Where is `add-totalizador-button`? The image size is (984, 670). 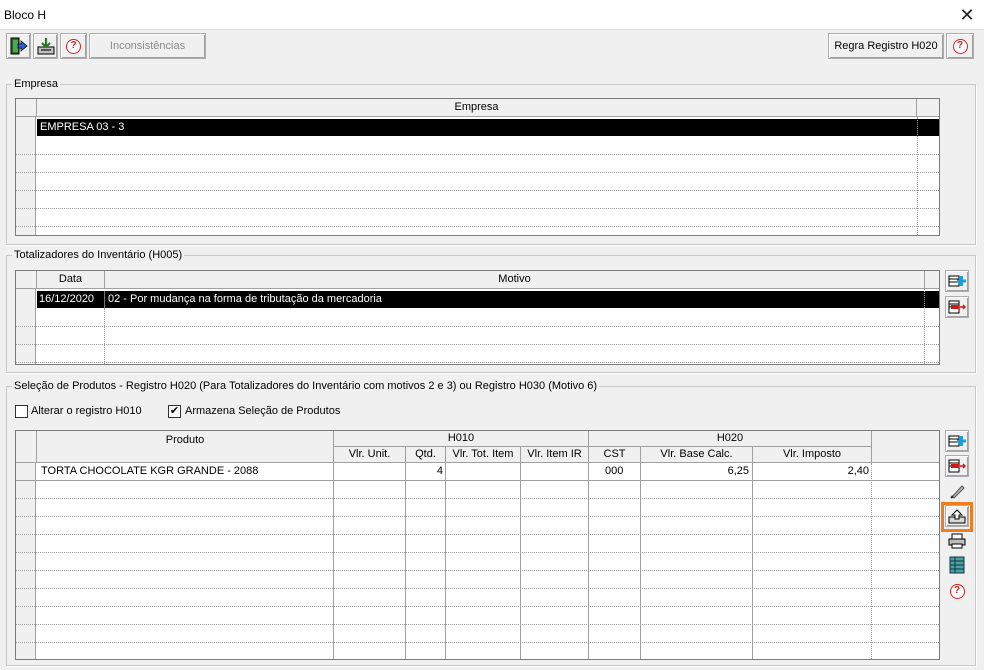
add-totalizador-button is located at coordinates (957, 281).